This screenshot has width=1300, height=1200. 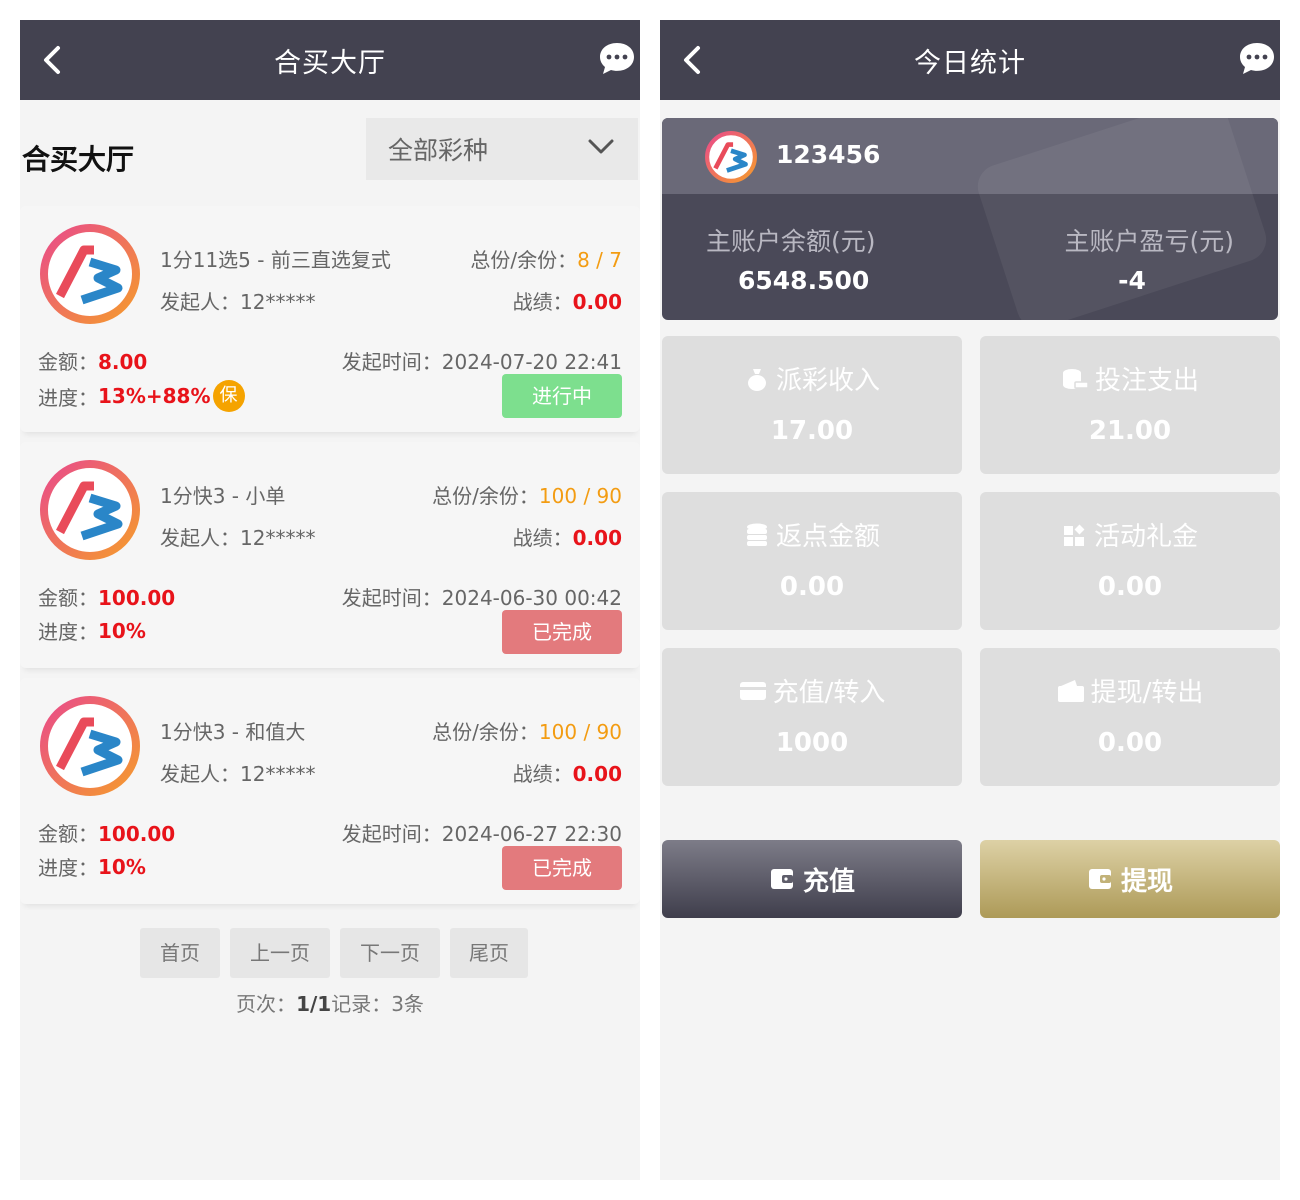 What do you see at coordinates (531, 834) in the screenshot?
I see `card-start-time-value: 2024-06-27 22:30` at bounding box center [531, 834].